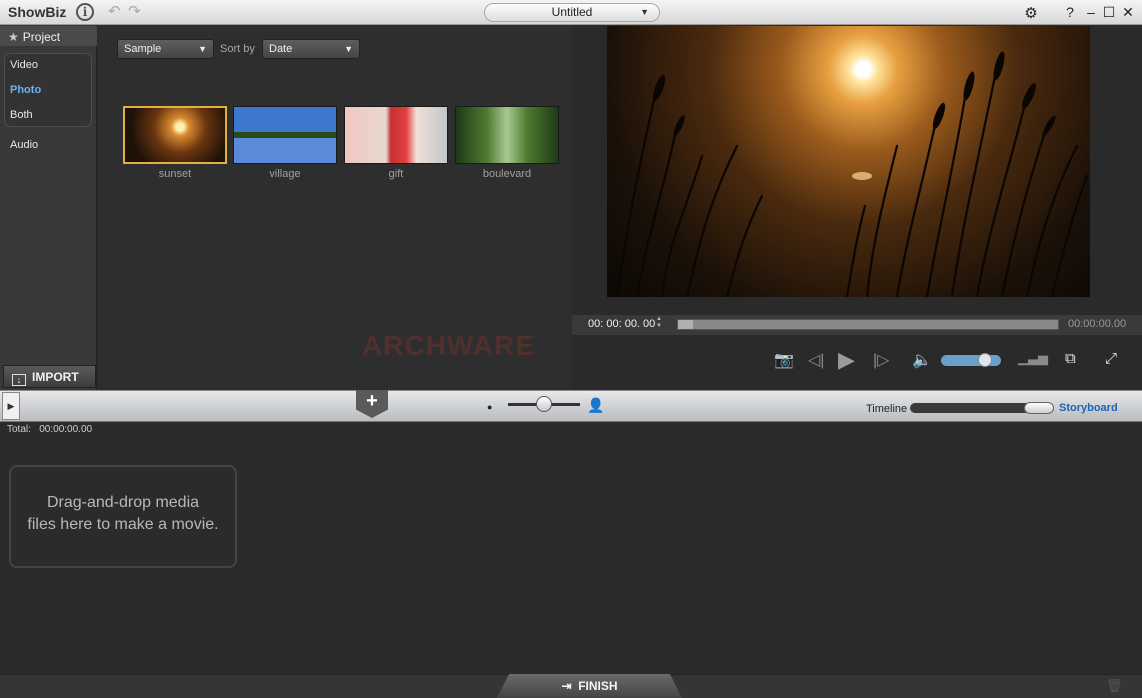 This screenshot has width=1142, height=698. Describe the element at coordinates (881, 360) in the screenshot. I see `next-frame-icon: |▷` at that location.